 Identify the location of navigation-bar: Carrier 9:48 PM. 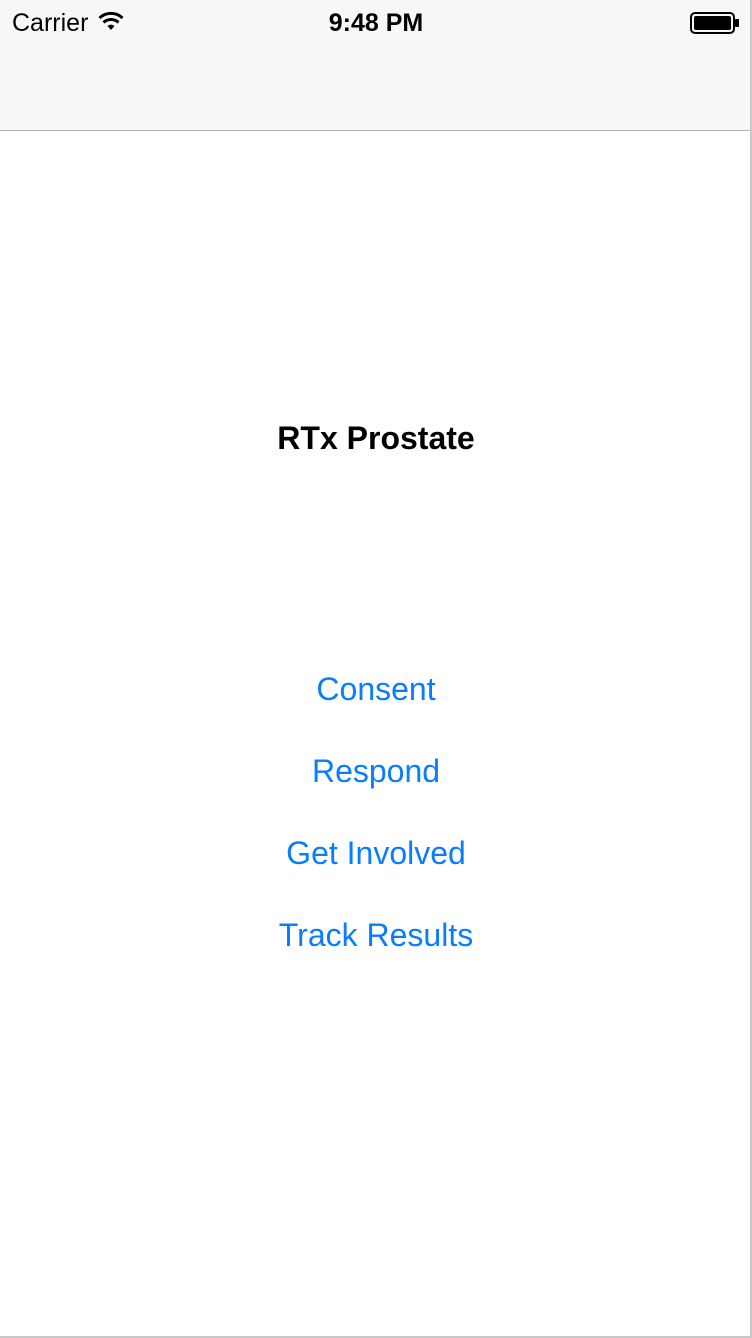
(376, 65).